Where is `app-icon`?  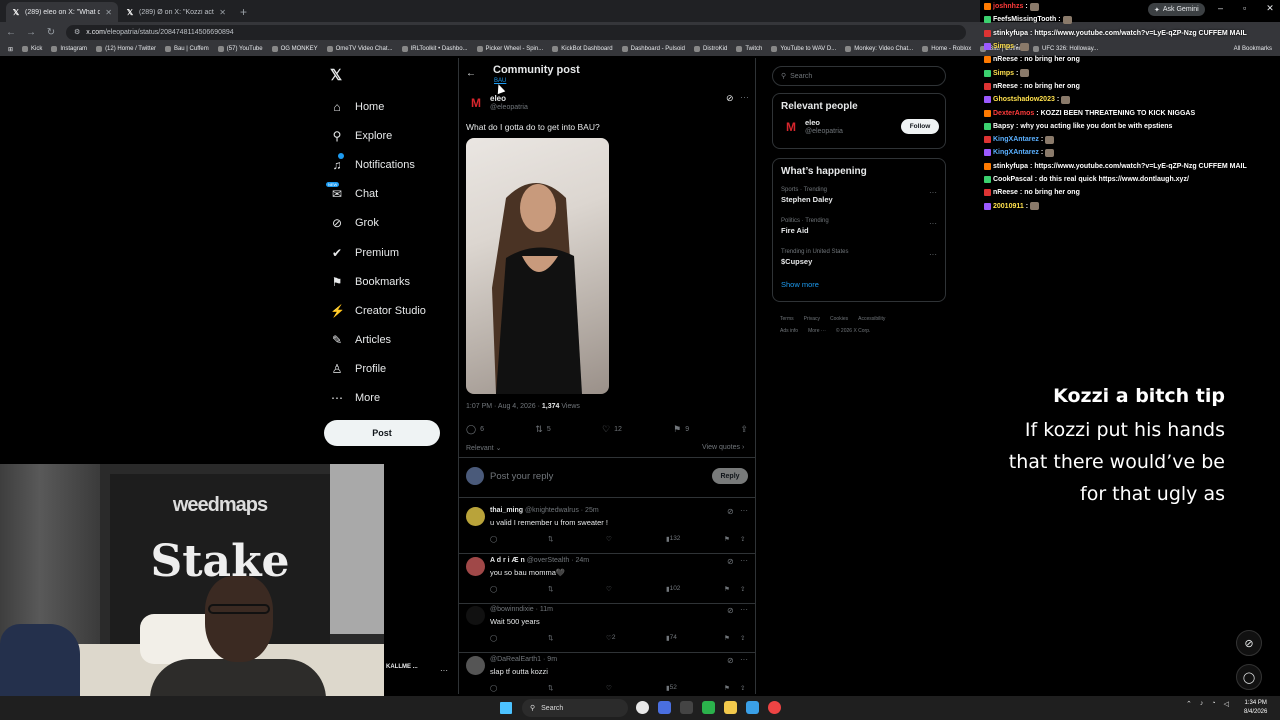
app-icon is located at coordinates (708, 707).